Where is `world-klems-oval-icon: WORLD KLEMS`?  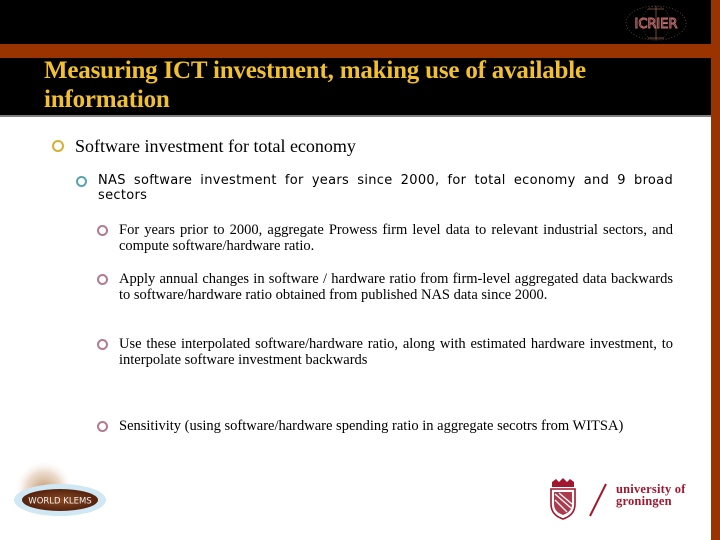
world-klems-oval-icon: WORLD KLEMS is located at coordinates (60, 491).